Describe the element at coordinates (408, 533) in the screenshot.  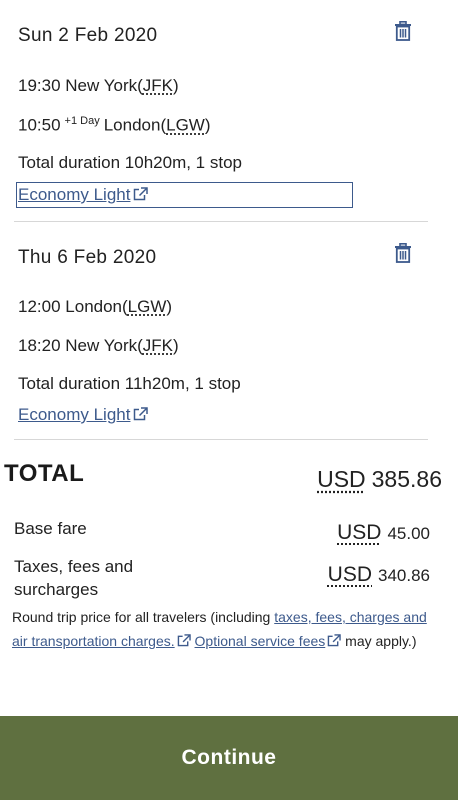
I see `base-fare-value: 45.00` at that location.